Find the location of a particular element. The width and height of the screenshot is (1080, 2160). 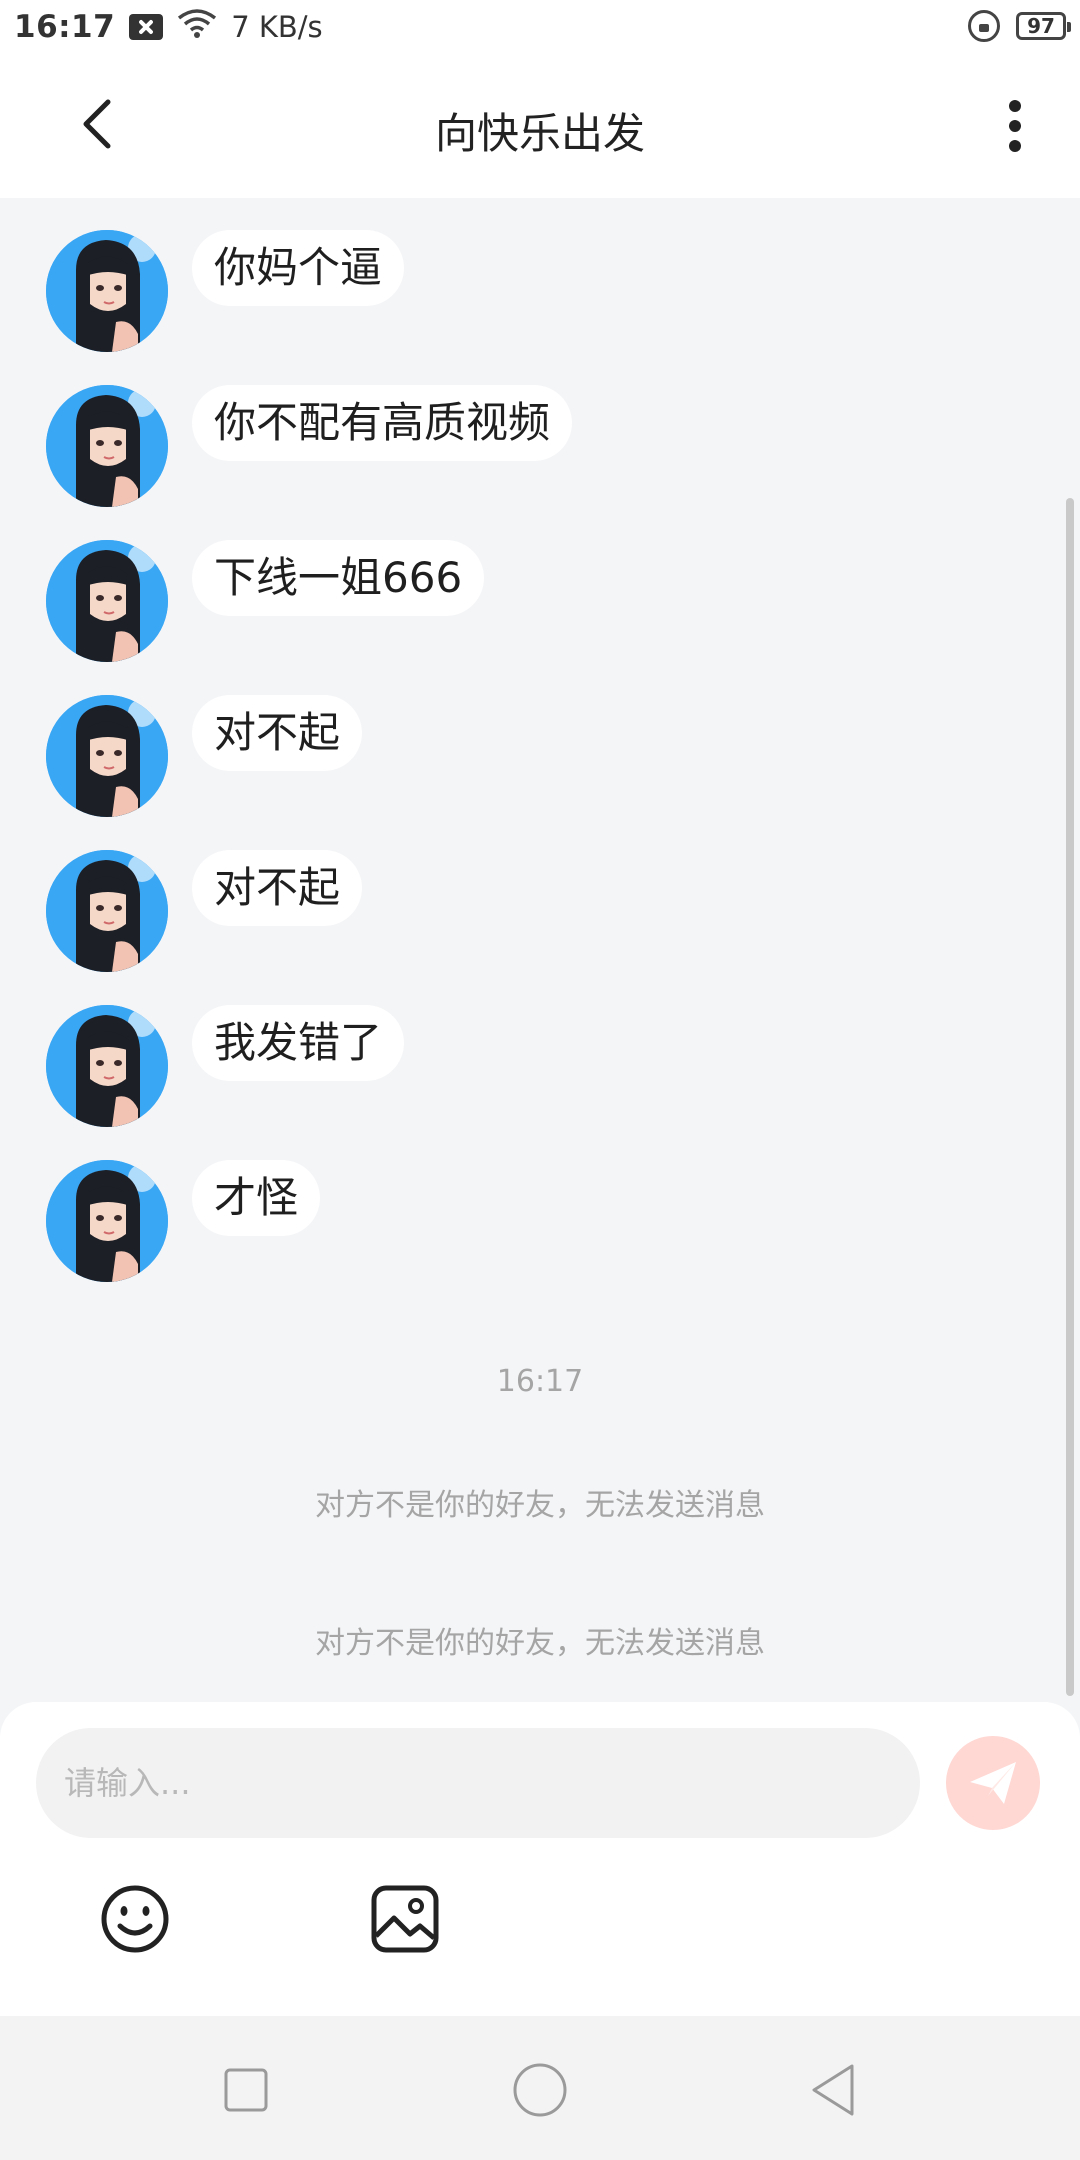

message-item: 你不配有高质视频 is located at coordinates (309, 446).